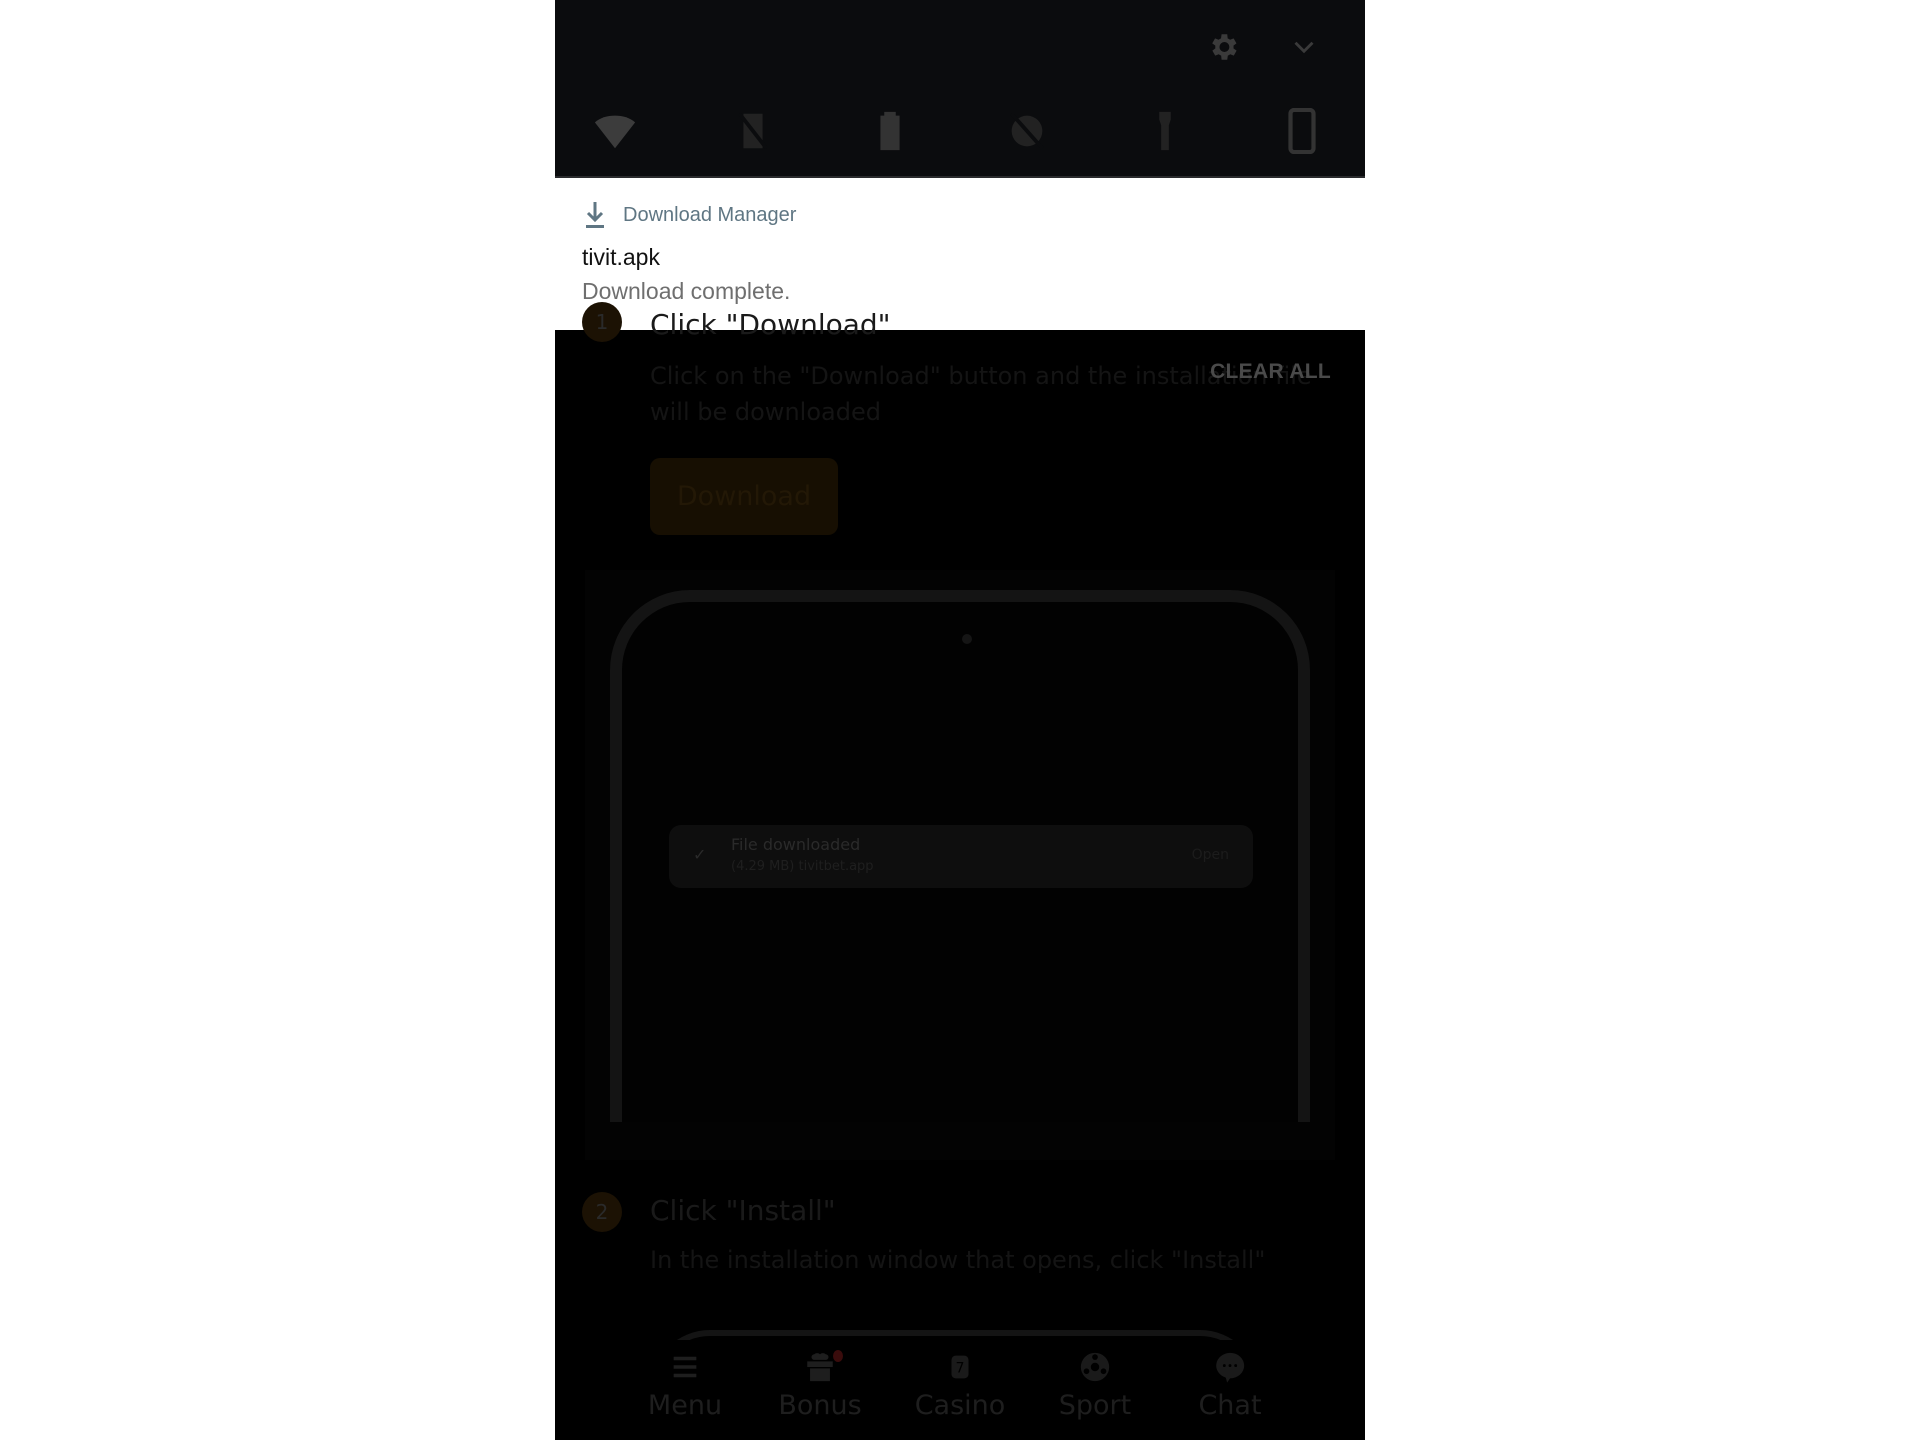 The image size is (1920, 1440). What do you see at coordinates (1210, 855) in the screenshot?
I see `mockup-open-label: Open` at bounding box center [1210, 855].